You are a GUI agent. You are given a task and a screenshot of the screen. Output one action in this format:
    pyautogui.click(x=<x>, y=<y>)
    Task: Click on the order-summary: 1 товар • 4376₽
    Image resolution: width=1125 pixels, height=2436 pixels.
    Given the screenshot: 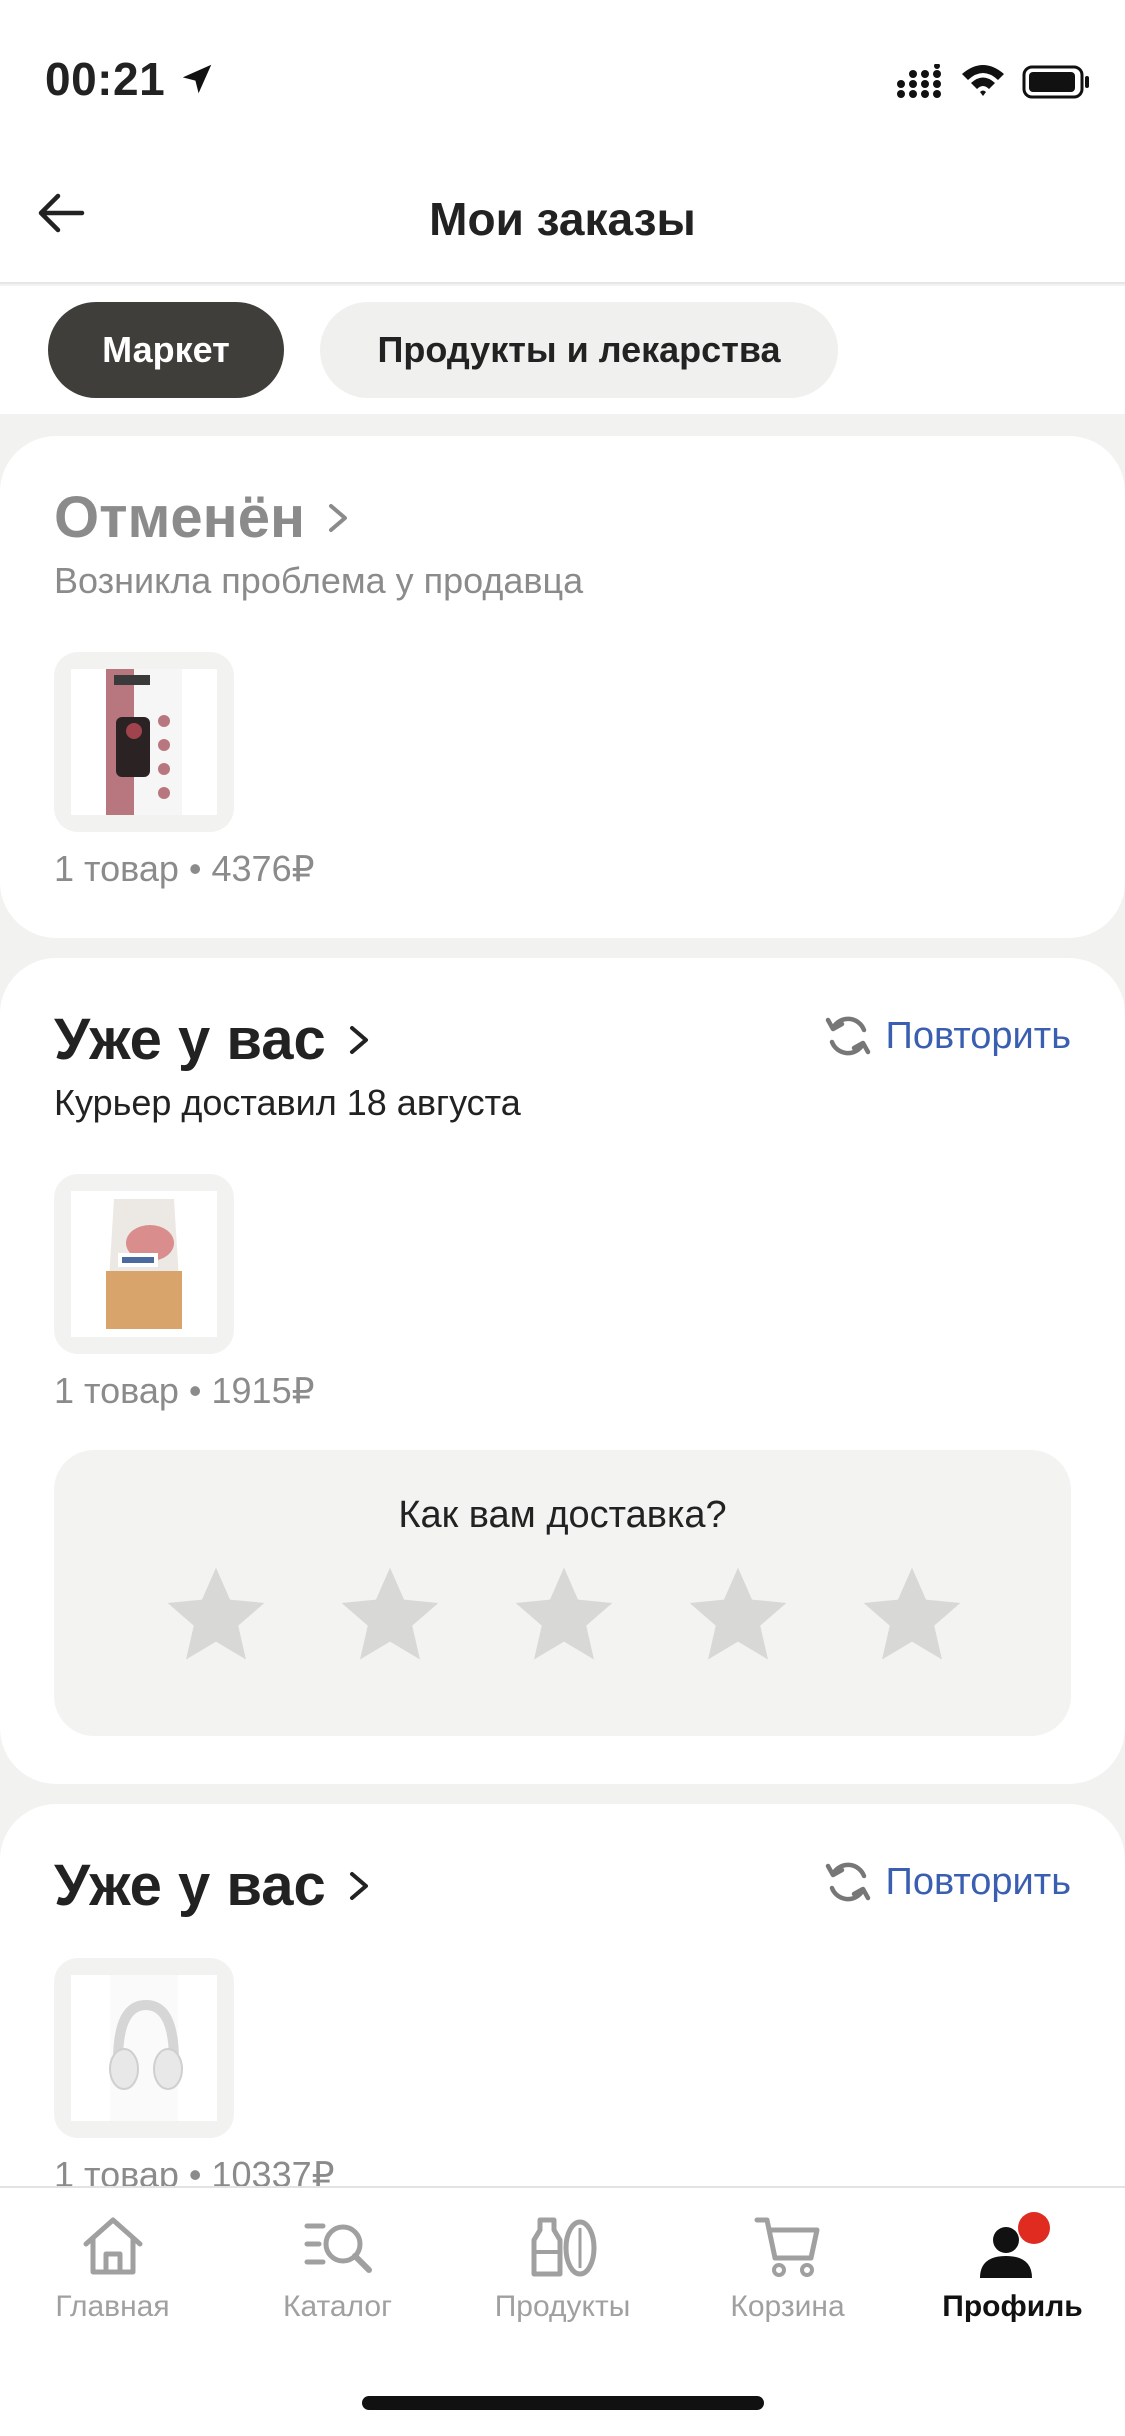 What is the action you would take?
    pyautogui.click(x=184, y=868)
    